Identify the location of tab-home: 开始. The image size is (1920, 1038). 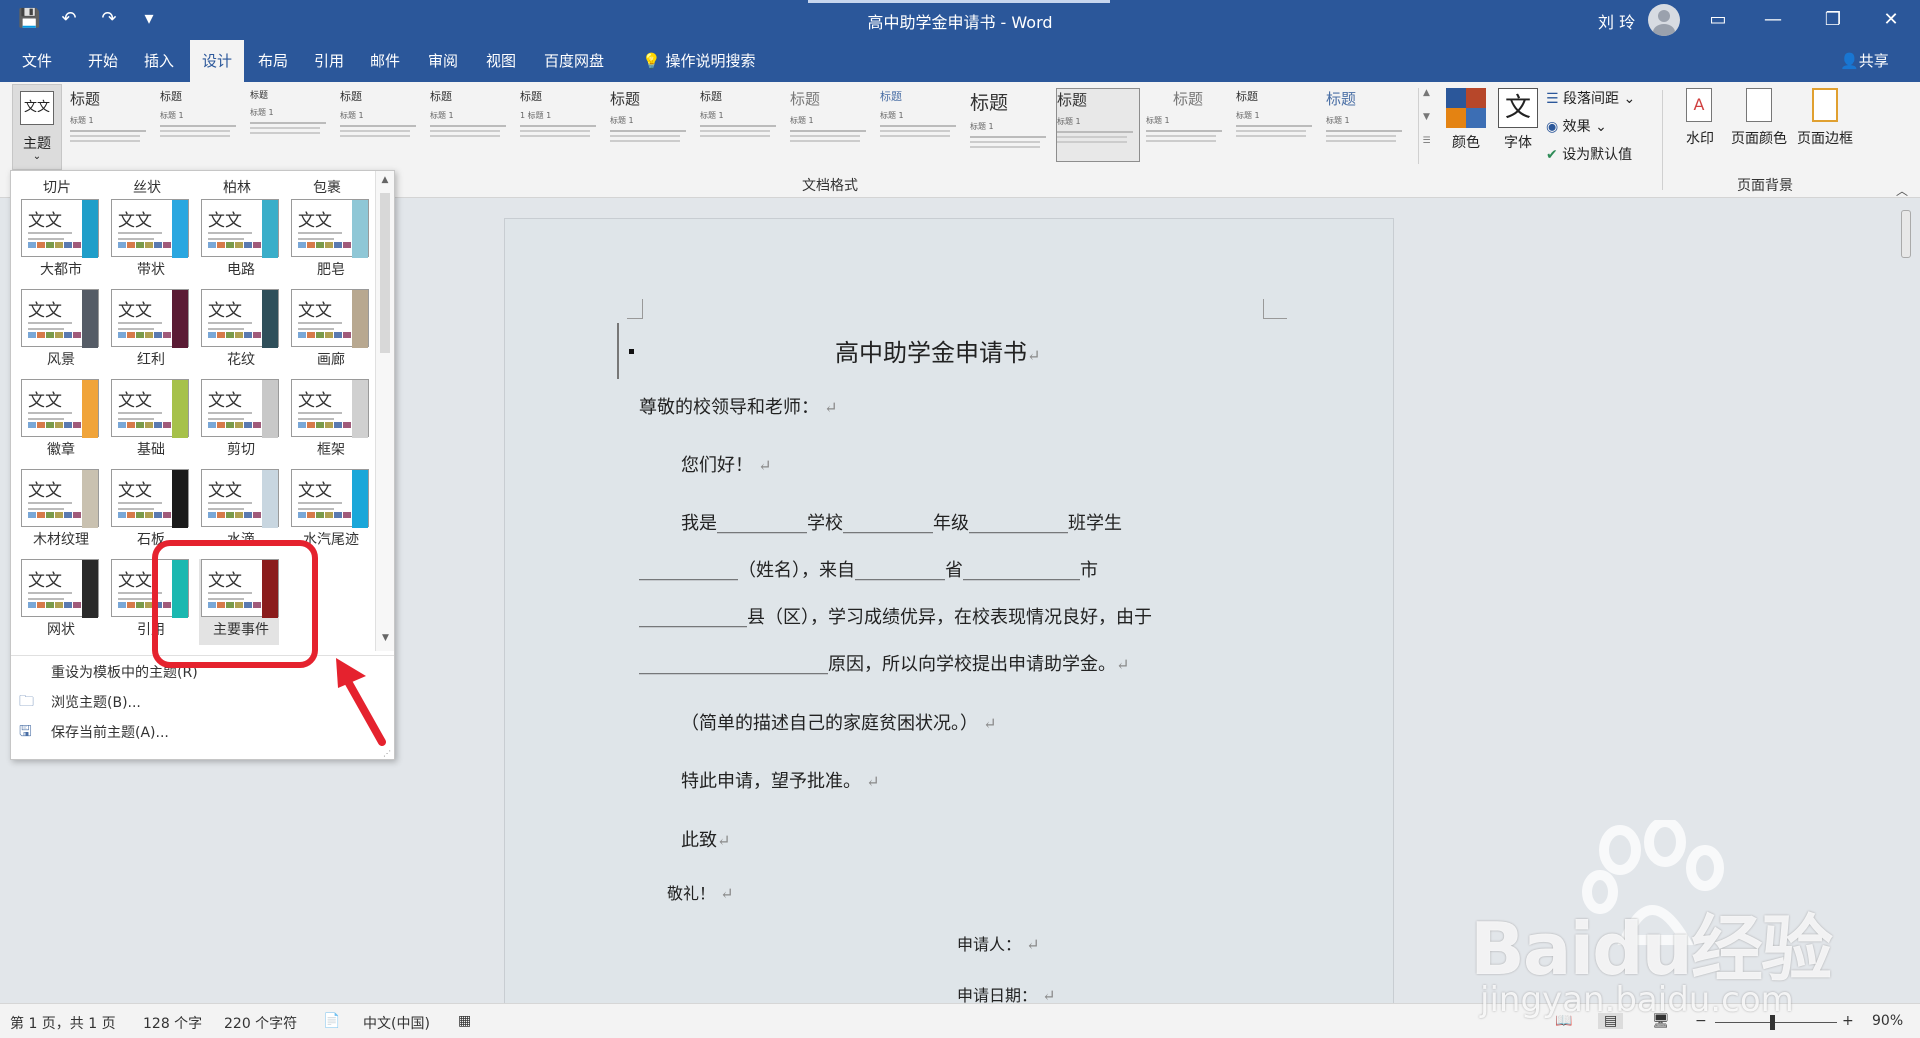
(103, 61).